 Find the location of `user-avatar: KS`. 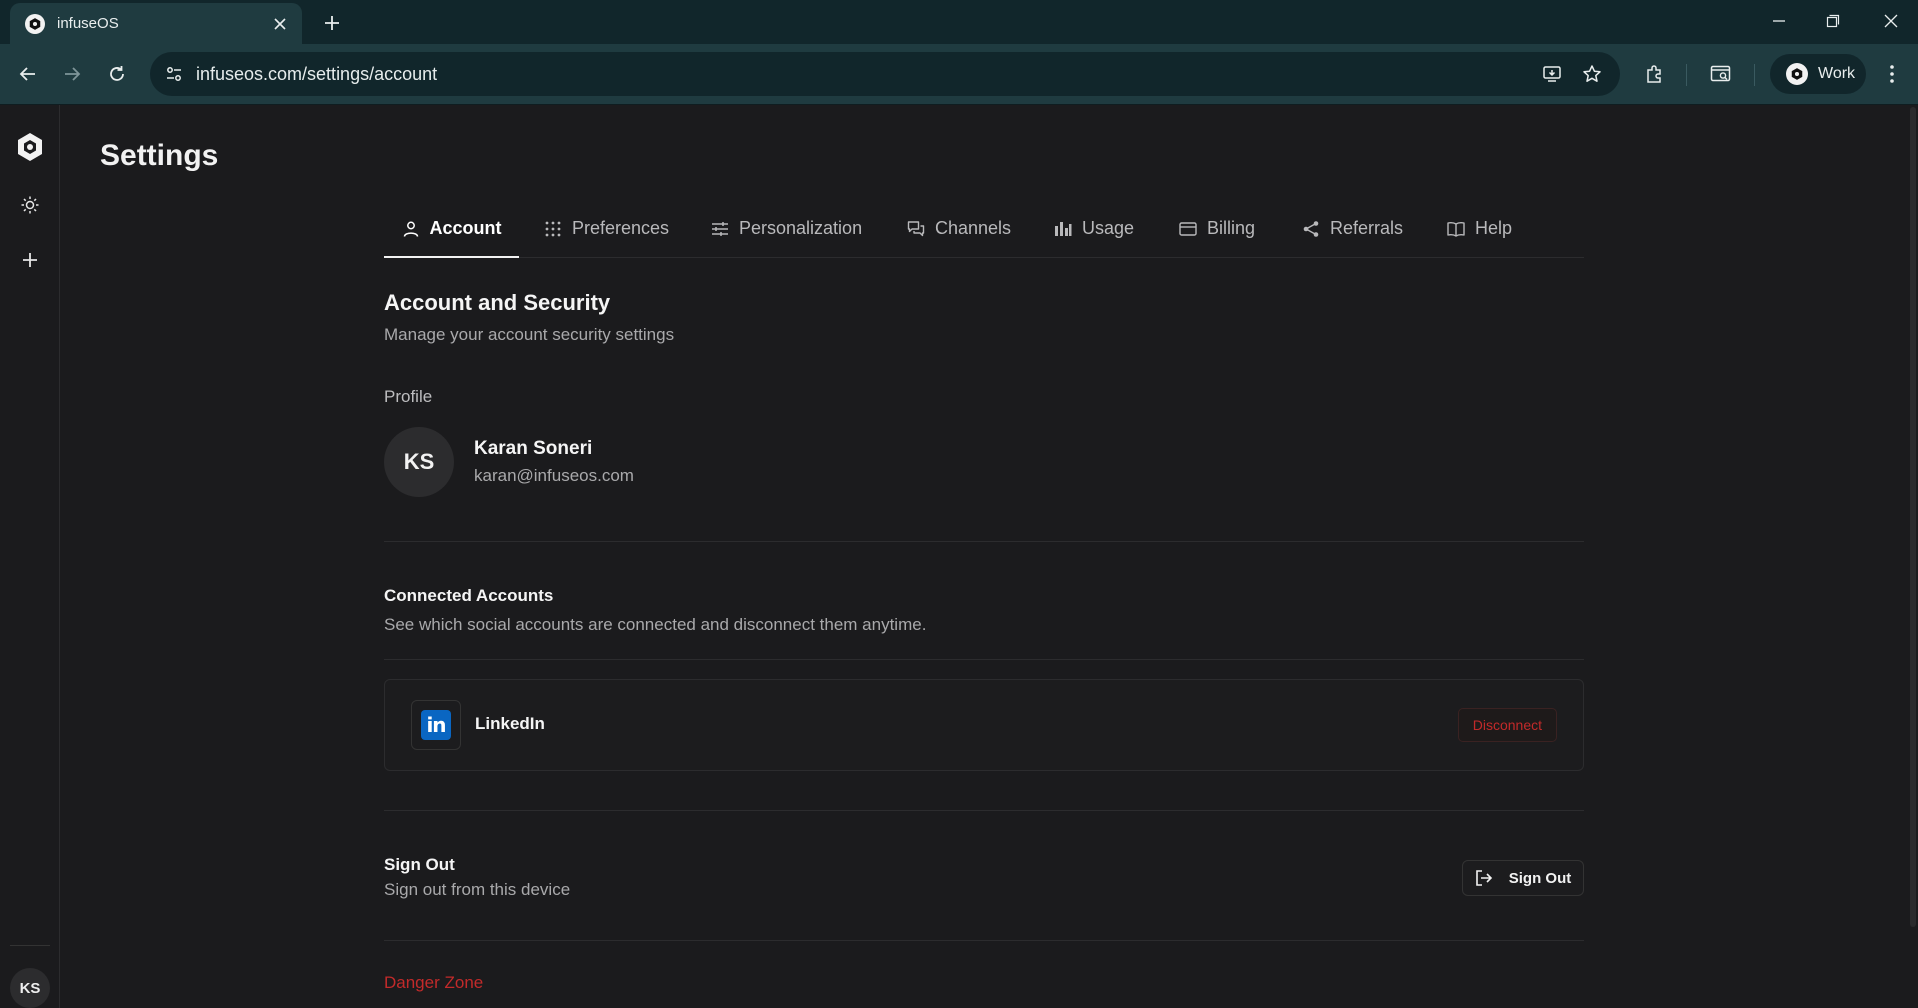

user-avatar: KS is located at coordinates (30, 988).